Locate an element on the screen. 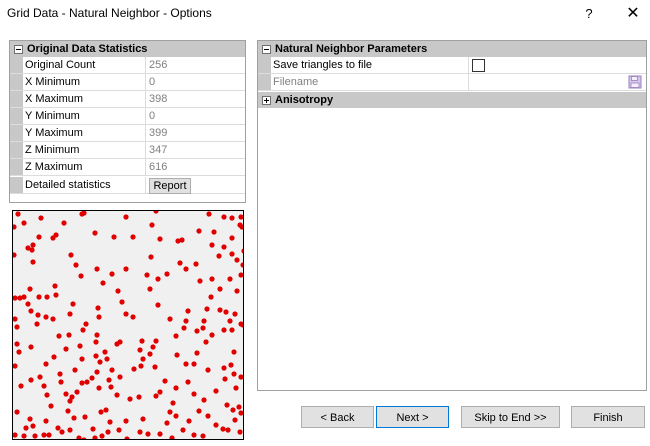 Image resolution: width=650 pixels, height=446 pixels. stat-row: Original Count 256 is located at coordinates (127, 65).